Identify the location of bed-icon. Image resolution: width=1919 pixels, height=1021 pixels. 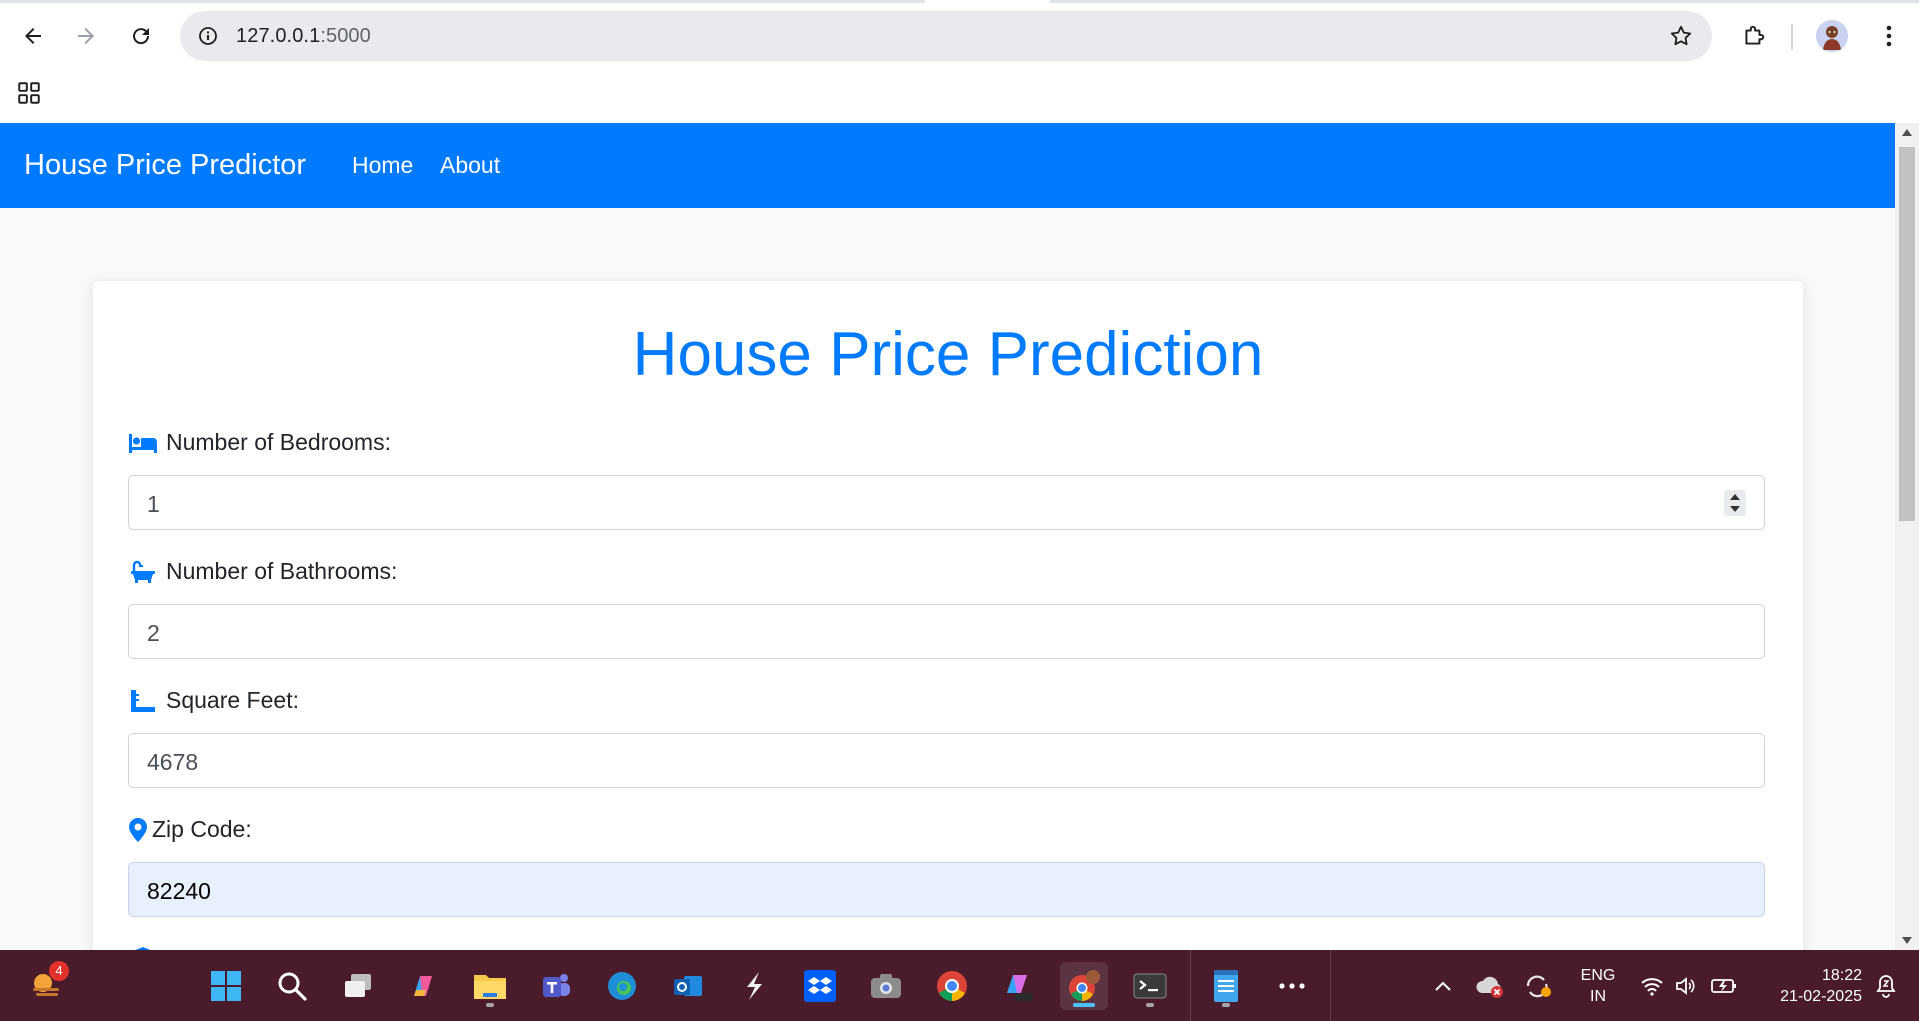
(143, 443).